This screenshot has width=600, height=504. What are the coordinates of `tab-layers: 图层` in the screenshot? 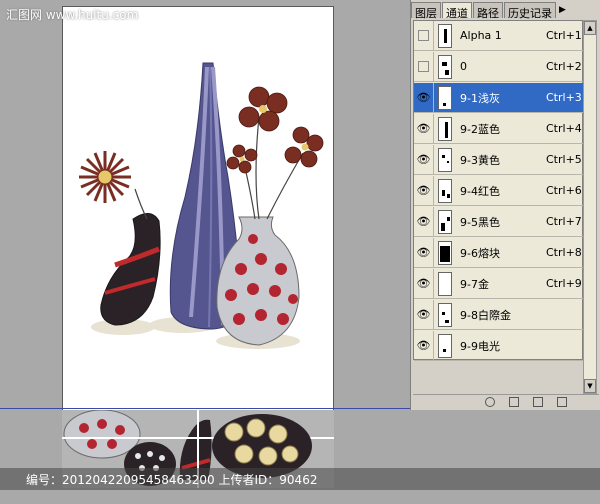 It's located at (426, 11).